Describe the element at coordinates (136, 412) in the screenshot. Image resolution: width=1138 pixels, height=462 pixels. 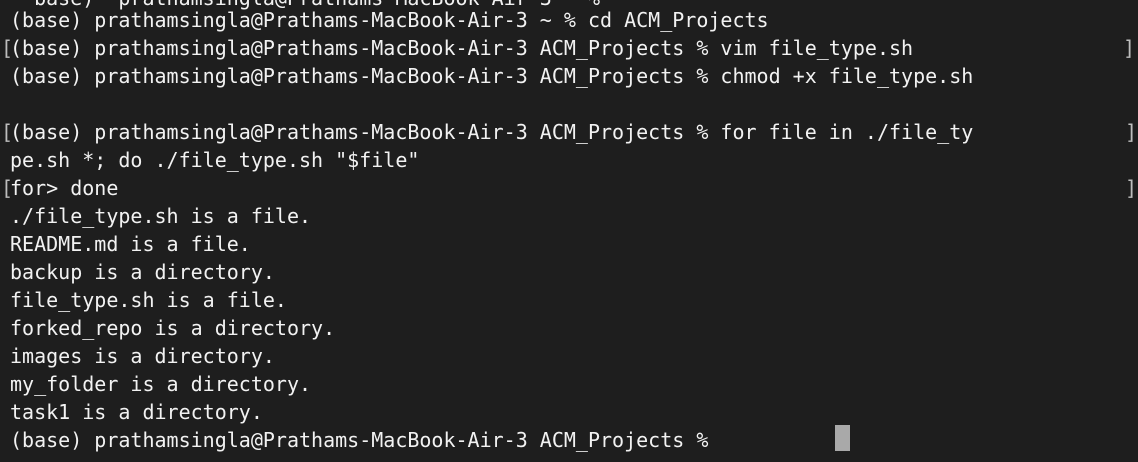
I see `output-line: task1 is a directory.` at that location.